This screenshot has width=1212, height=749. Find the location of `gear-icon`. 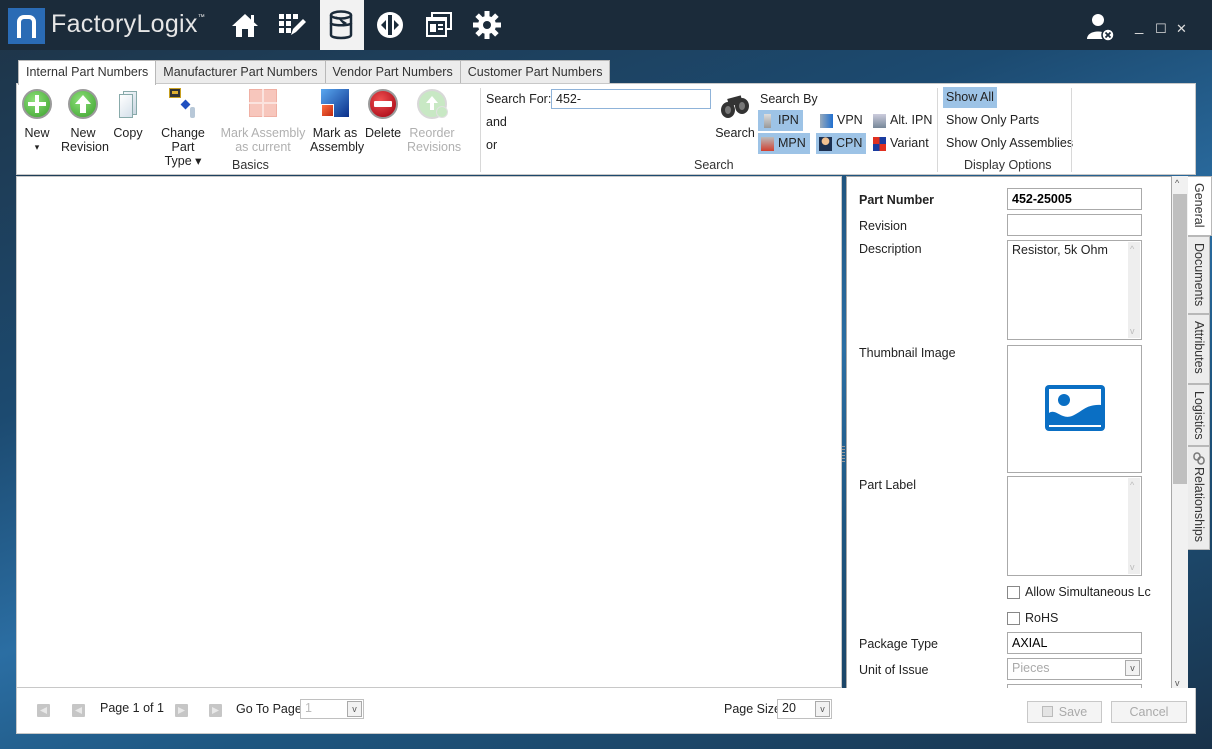

gear-icon is located at coordinates (487, 25).